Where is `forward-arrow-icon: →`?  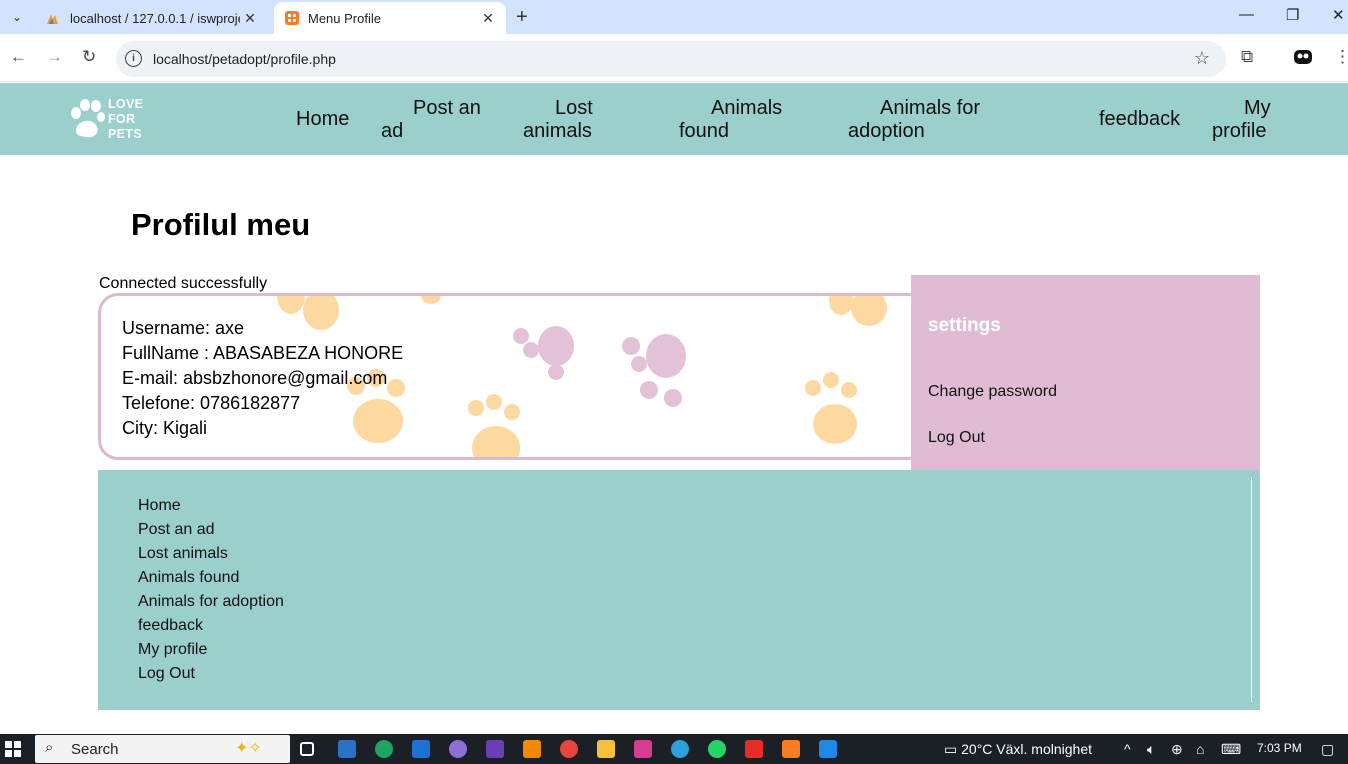
forward-arrow-icon: → is located at coordinates (54, 57).